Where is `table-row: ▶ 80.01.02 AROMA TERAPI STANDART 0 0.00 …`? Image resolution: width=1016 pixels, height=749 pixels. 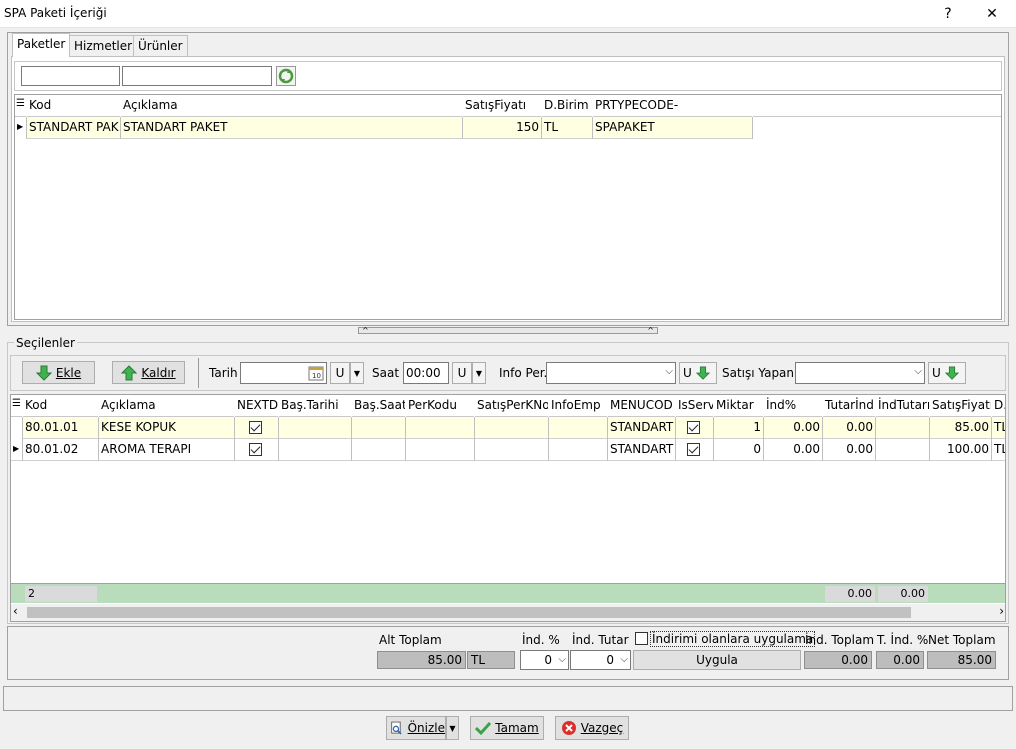 table-row: ▶ 80.01.02 AROMA TERAPI STANDART 0 0.00 … is located at coordinates (508, 450).